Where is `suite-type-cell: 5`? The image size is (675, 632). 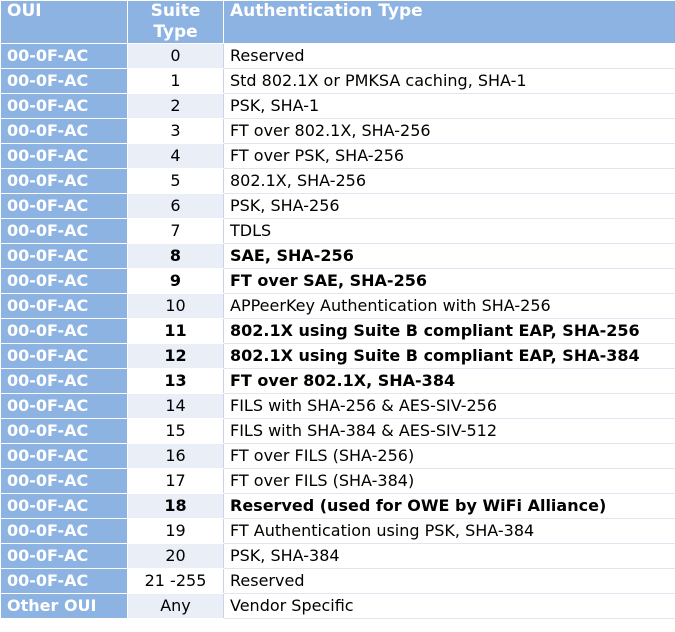
suite-type-cell: 5 is located at coordinates (175, 181).